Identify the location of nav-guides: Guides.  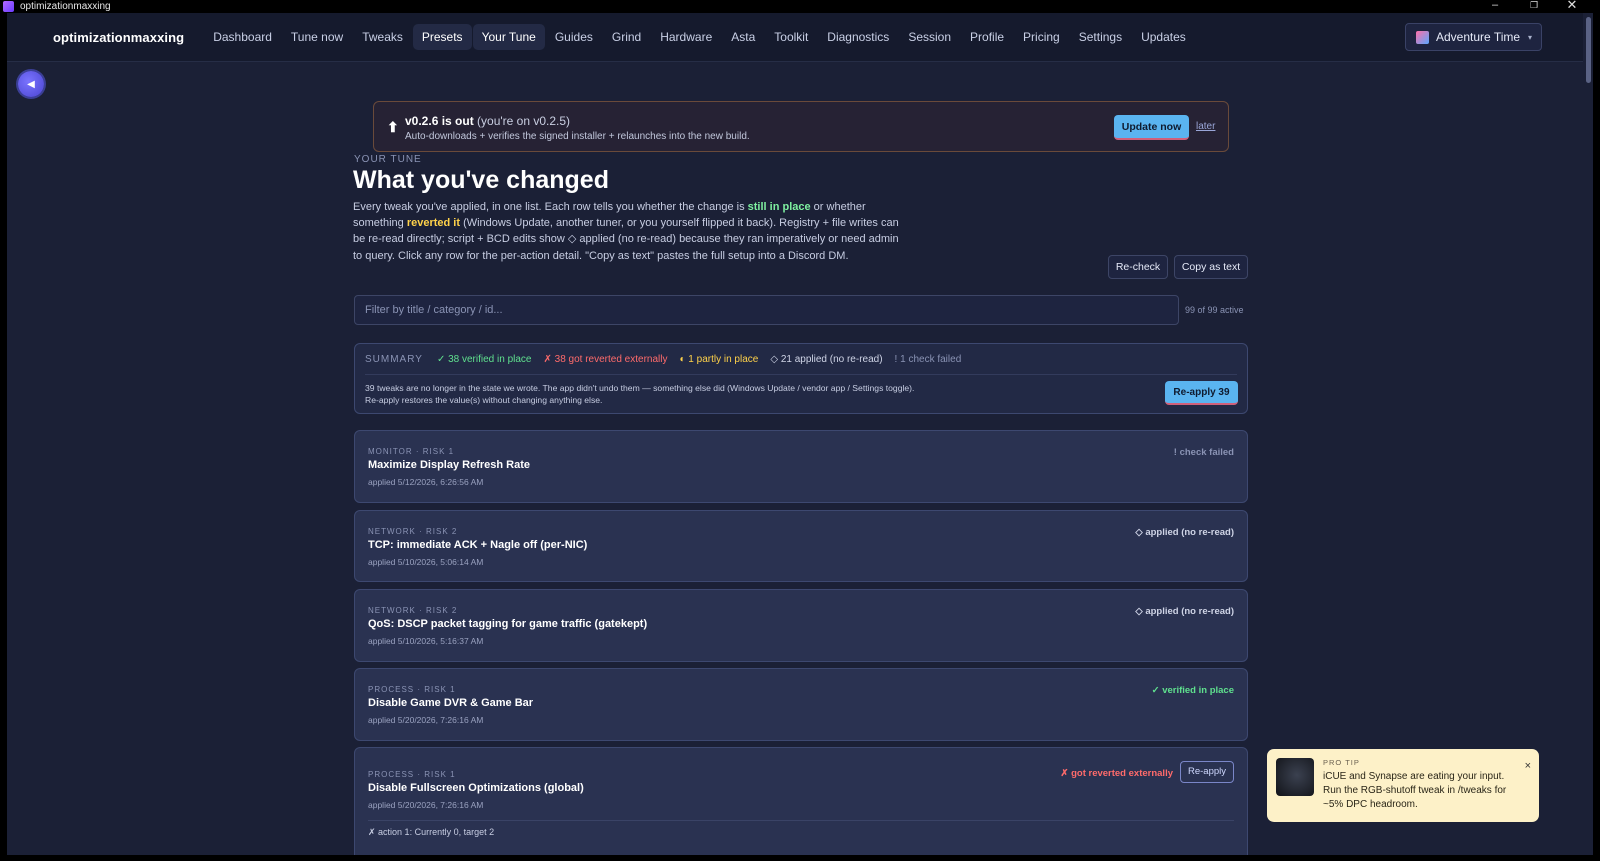
(574, 37).